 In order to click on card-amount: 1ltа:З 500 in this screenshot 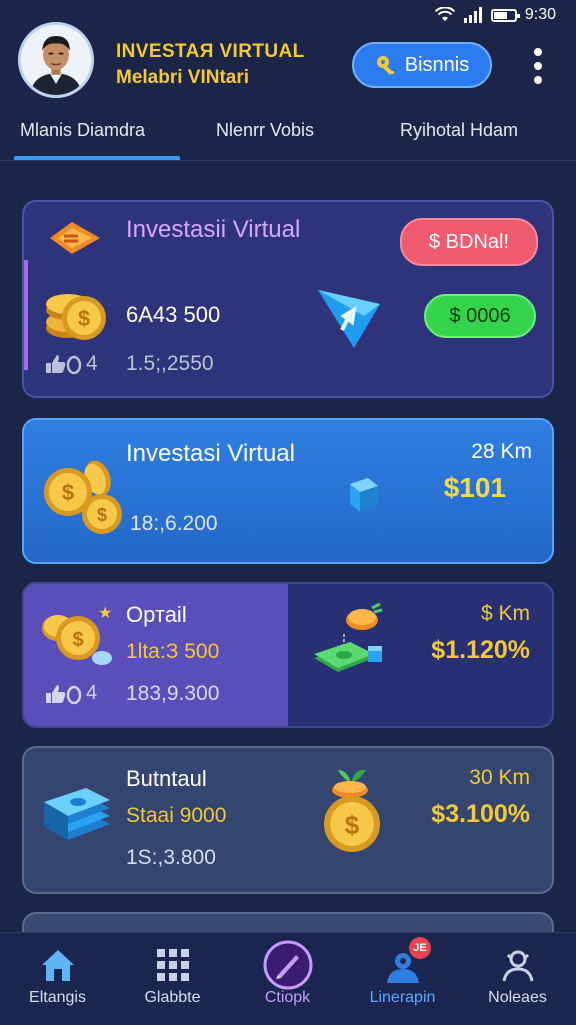, I will do `click(173, 651)`.